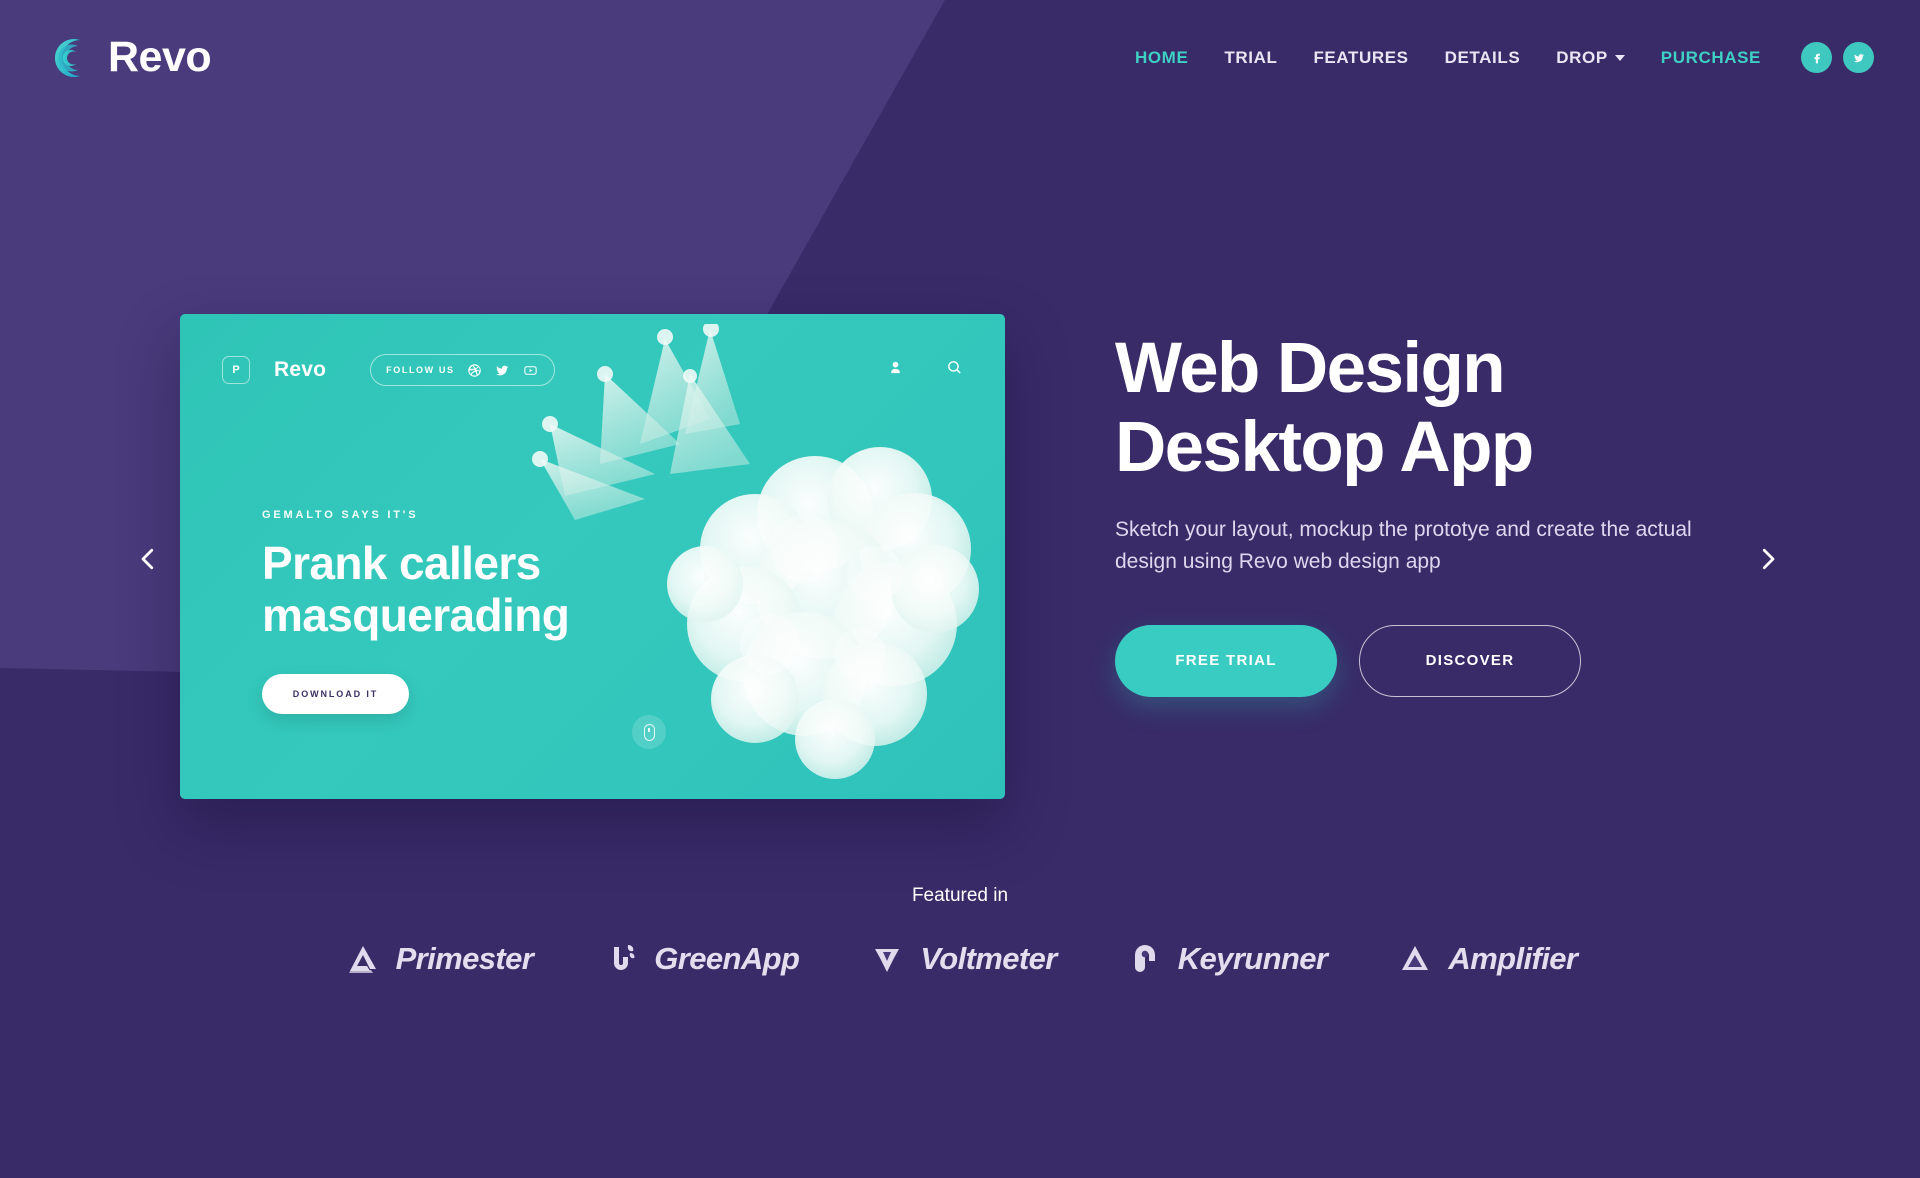  I want to click on featured-logo-label: Primester, so click(464, 958).